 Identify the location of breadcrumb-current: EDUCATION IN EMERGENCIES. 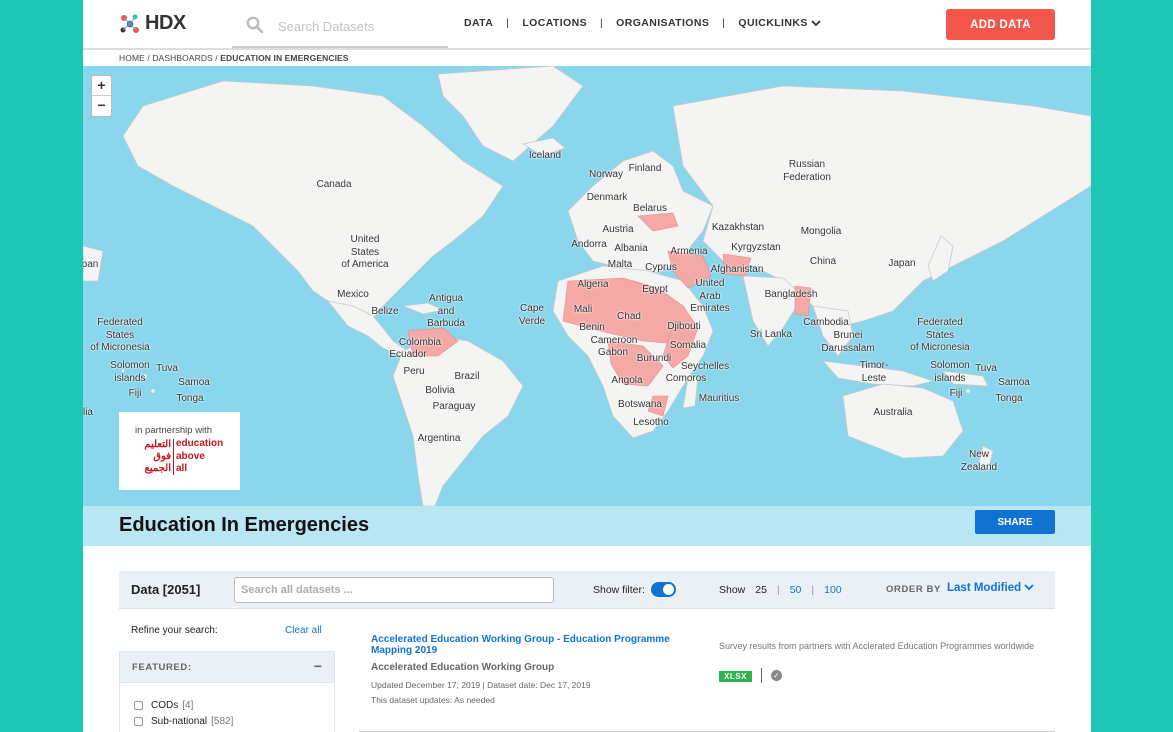
(284, 58).